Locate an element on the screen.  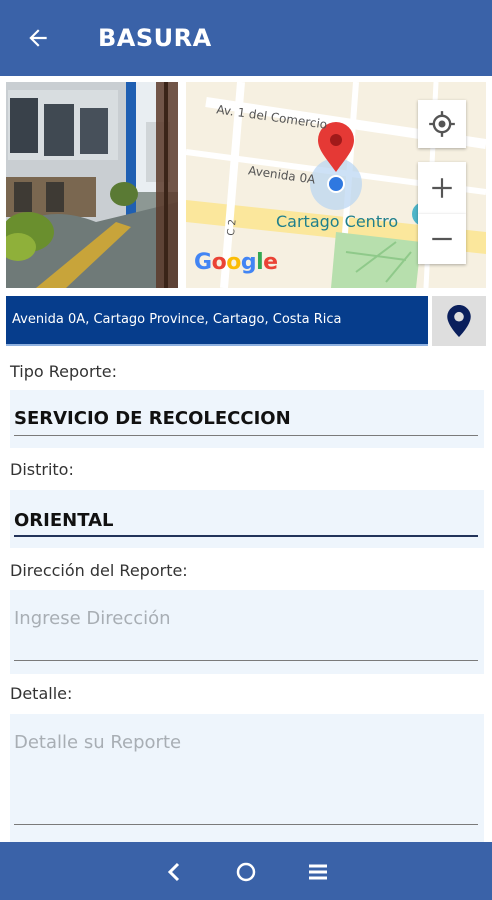
menu-icon is located at coordinates (318, 872).